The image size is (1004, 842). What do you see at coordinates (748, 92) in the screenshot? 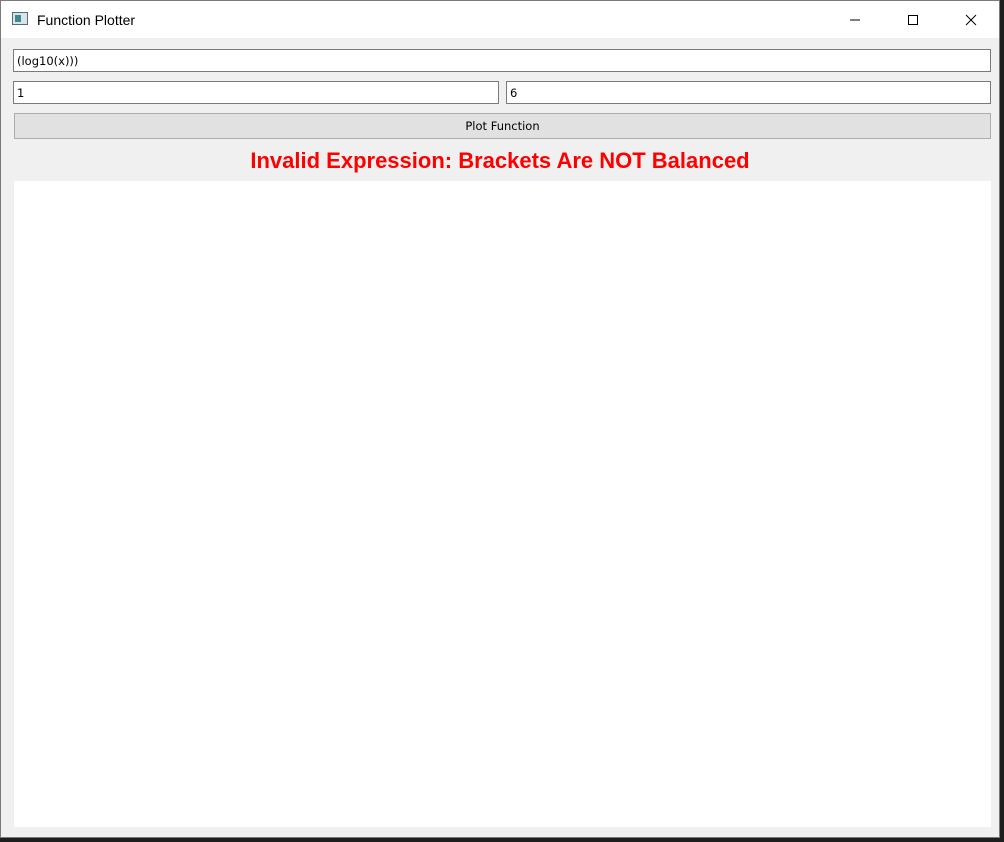
I see `x-max-input` at bounding box center [748, 92].